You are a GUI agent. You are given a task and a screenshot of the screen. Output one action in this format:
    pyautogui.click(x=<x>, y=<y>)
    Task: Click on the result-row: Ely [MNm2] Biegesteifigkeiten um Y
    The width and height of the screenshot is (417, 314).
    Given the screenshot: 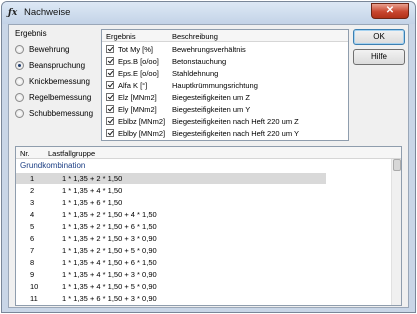 What is the action you would take?
    pyautogui.click(x=225, y=109)
    